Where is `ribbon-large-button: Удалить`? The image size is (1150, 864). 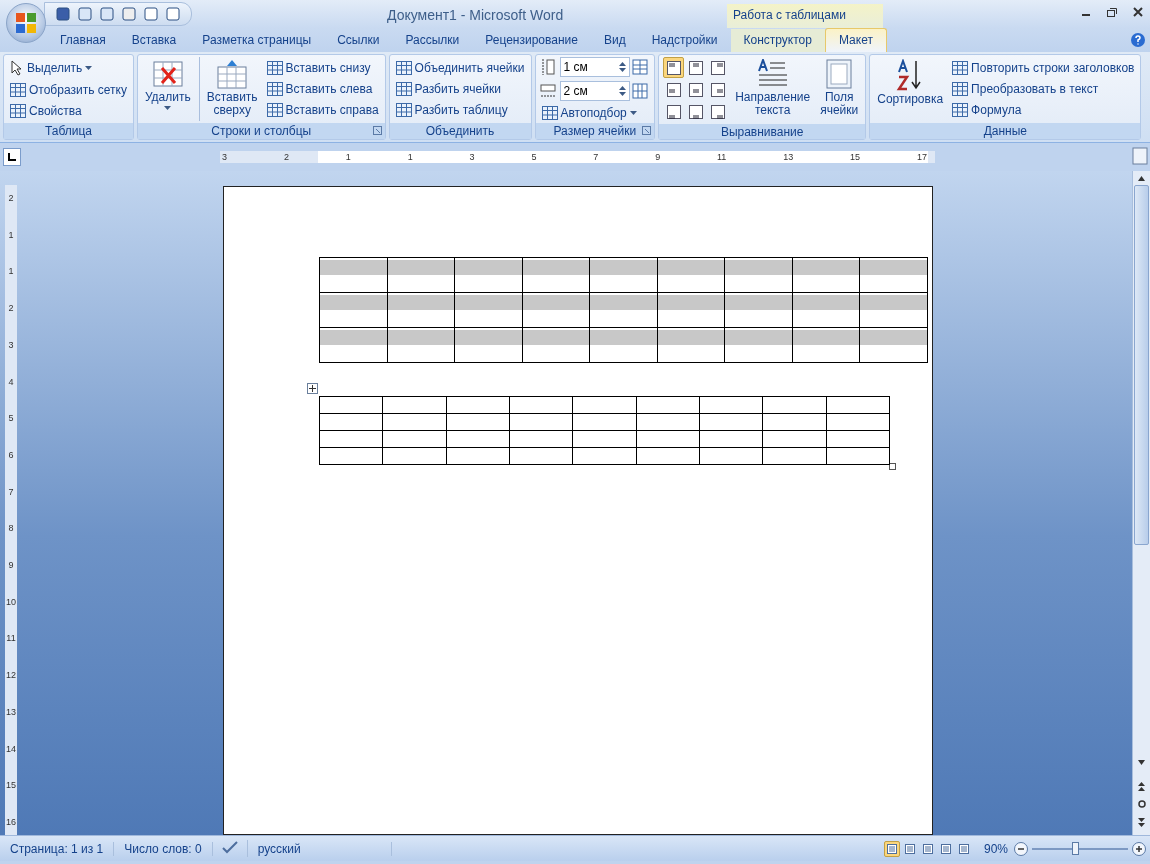 ribbon-large-button: Удалить is located at coordinates (170, 89).